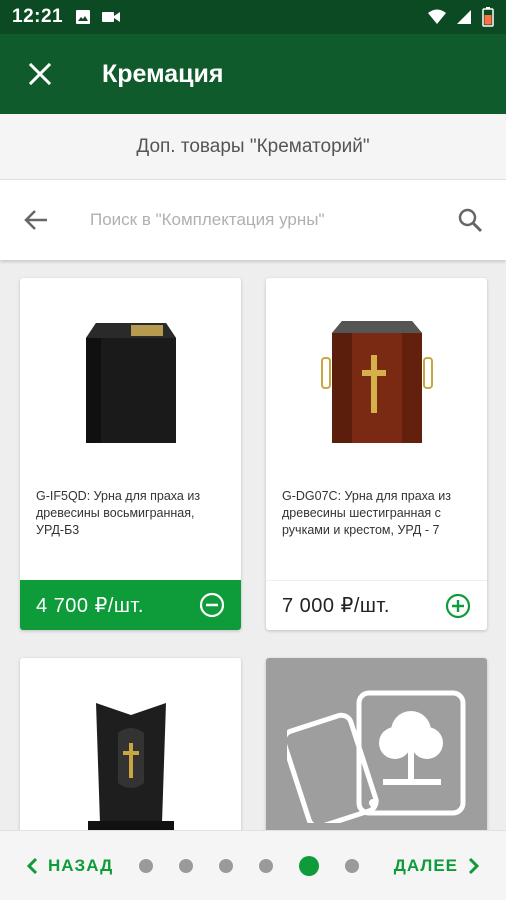 The width and height of the screenshot is (506, 900). I want to click on arrow-left-icon, so click(35, 220).